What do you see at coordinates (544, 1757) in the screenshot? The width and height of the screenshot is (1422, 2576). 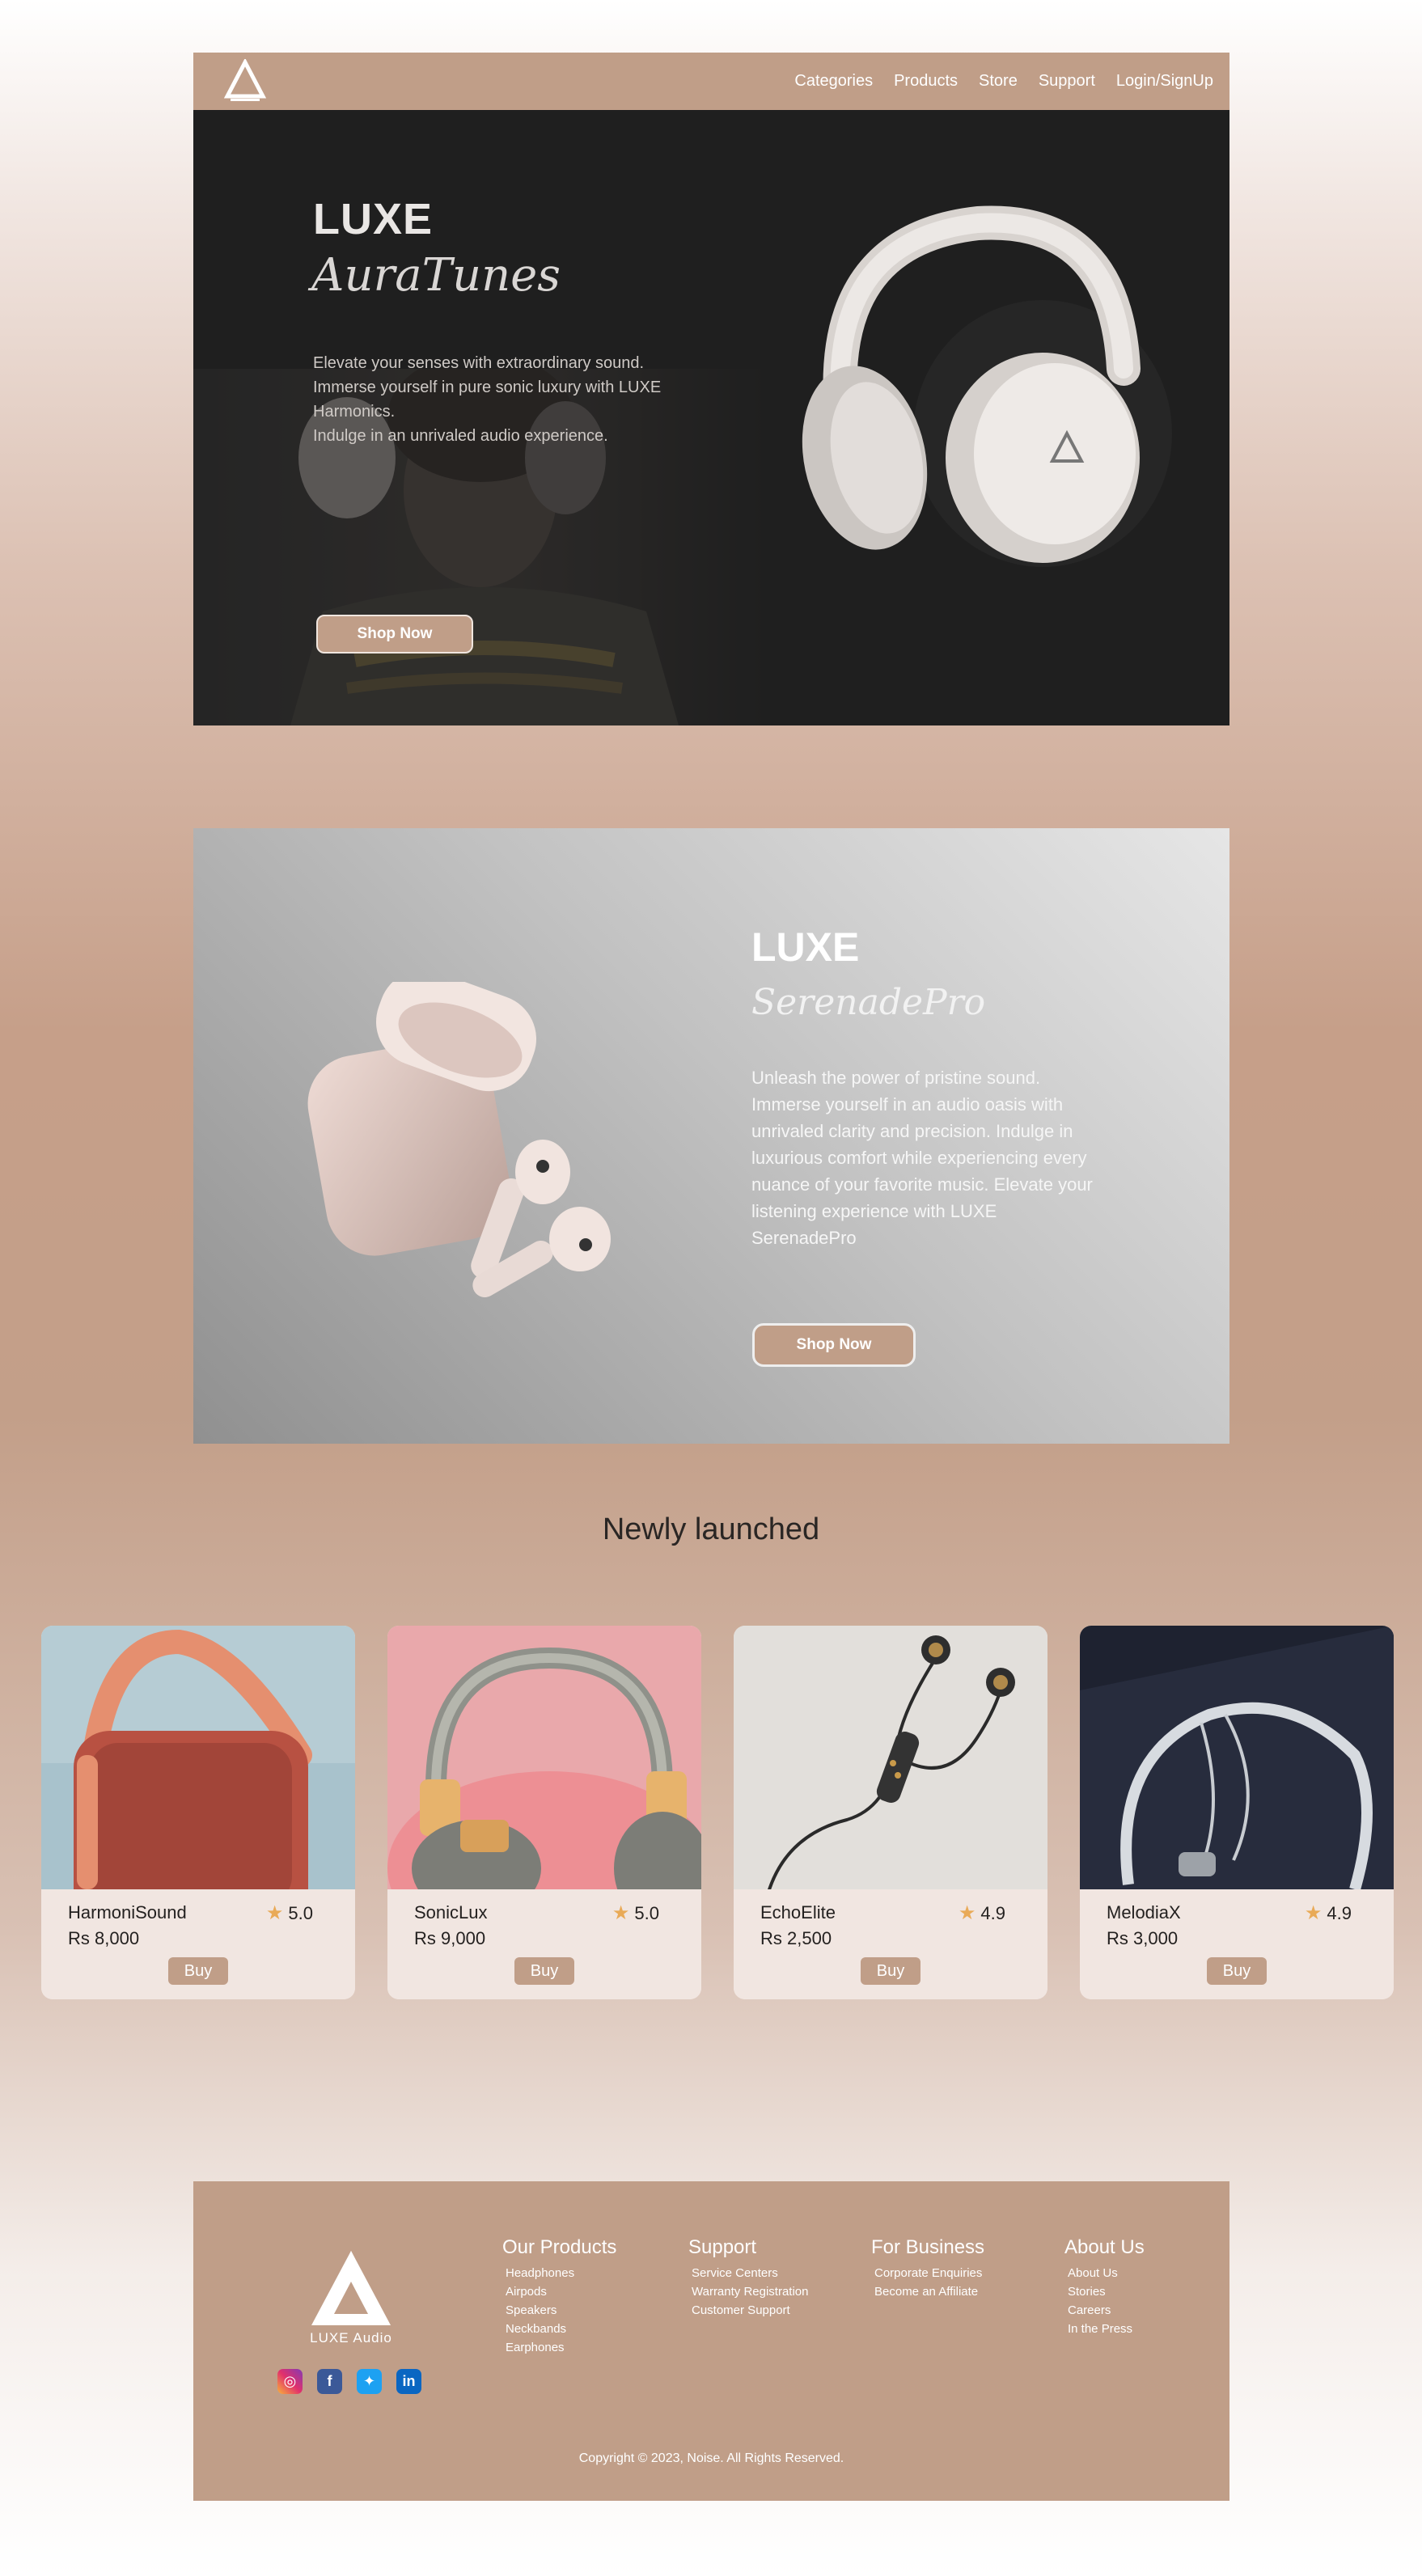 I see `product-image-headphones` at bounding box center [544, 1757].